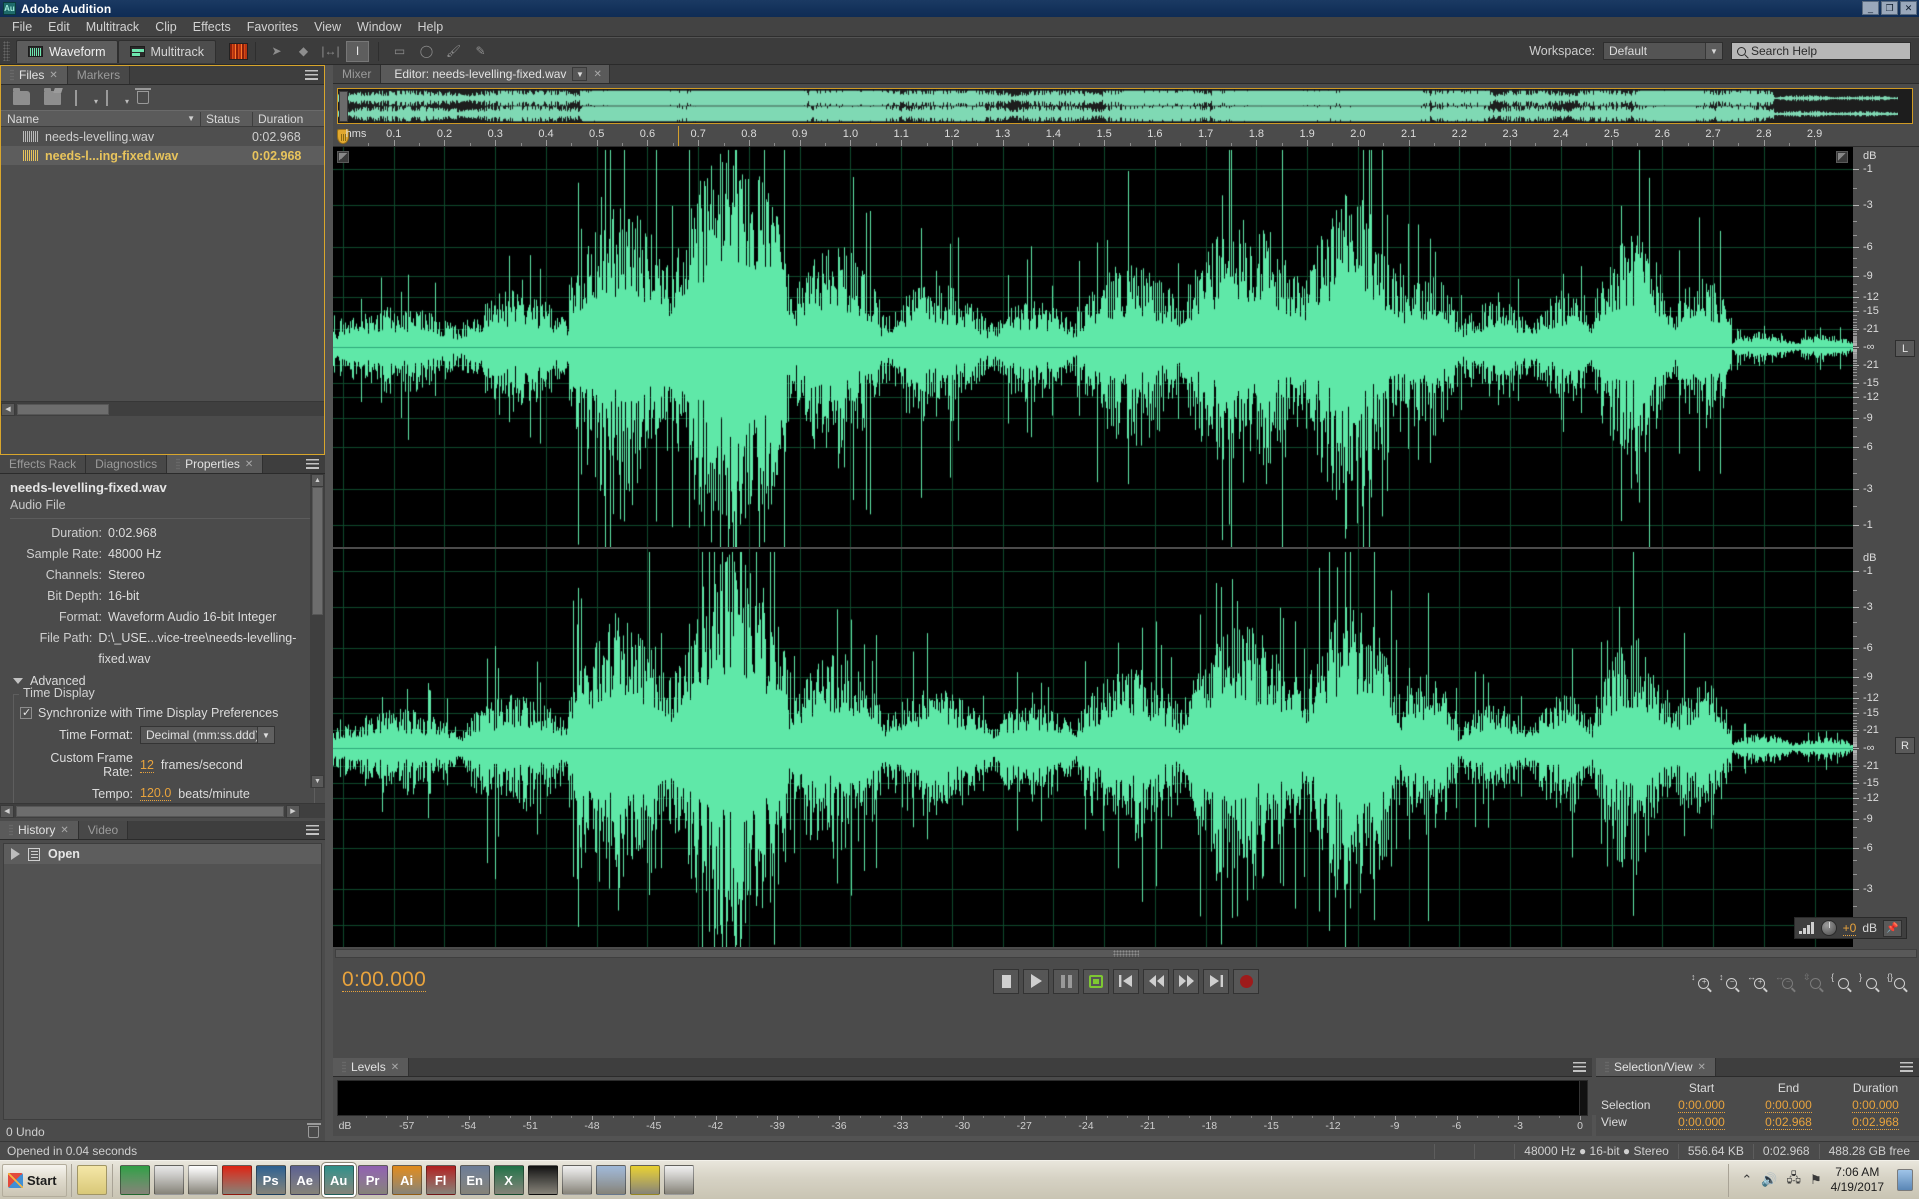 The height and width of the screenshot is (1199, 1919). Describe the element at coordinates (1905, 1180) in the screenshot. I see `show-desktop-button` at that location.